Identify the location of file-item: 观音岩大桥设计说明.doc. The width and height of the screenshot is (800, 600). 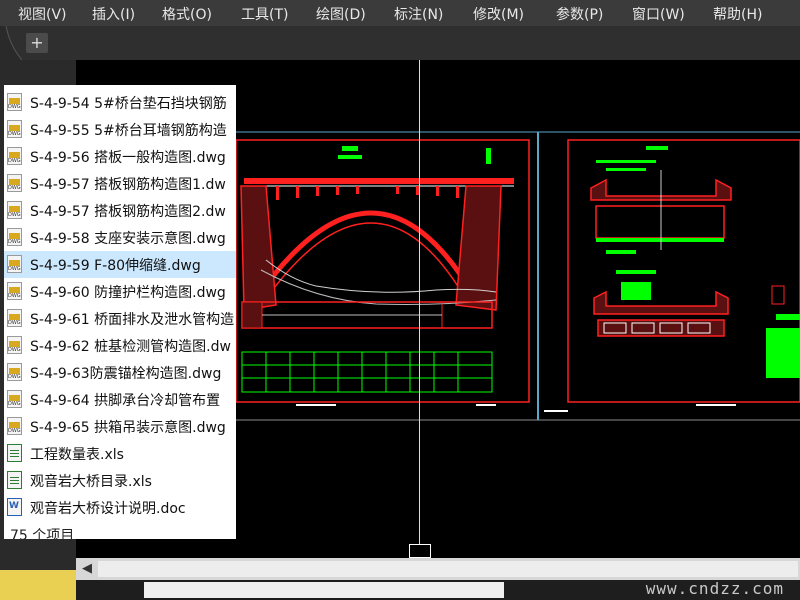
(120, 507).